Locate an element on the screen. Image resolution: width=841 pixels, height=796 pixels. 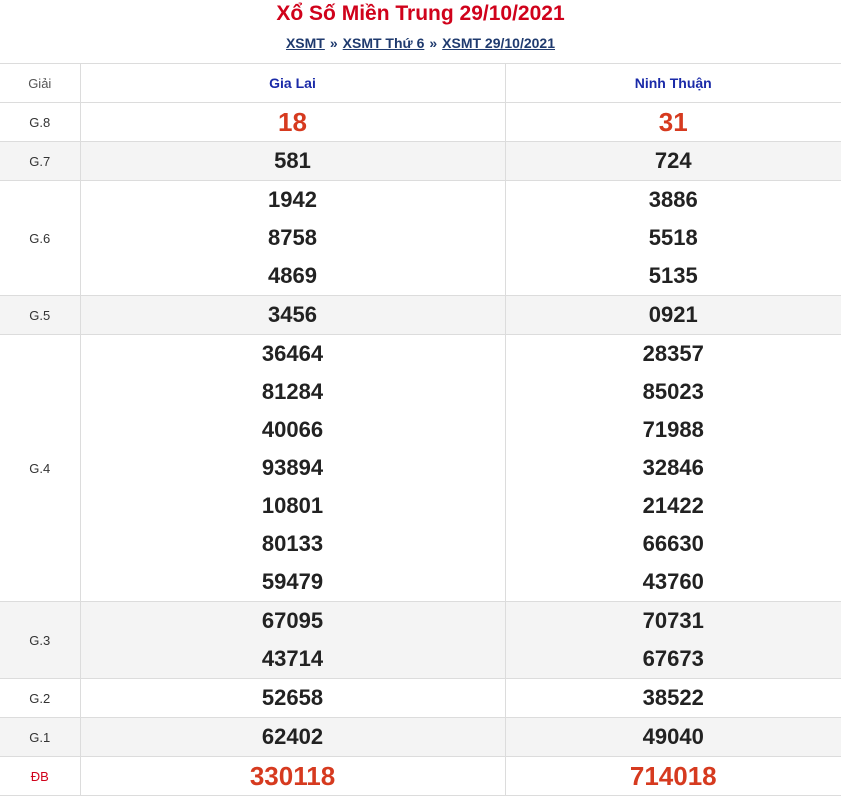
prize-column-header: Giải is located at coordinates (40, 83).